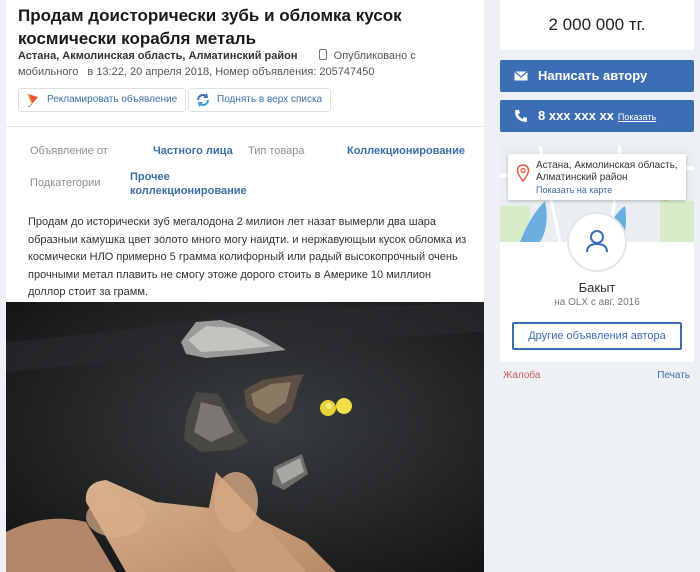 Image resolution: width=700 pixels, height=572 pixels. Describe the element at coordinates (597, 336) in the screenshot. I see `other-ads-button: Другие объявления автора` at that location.